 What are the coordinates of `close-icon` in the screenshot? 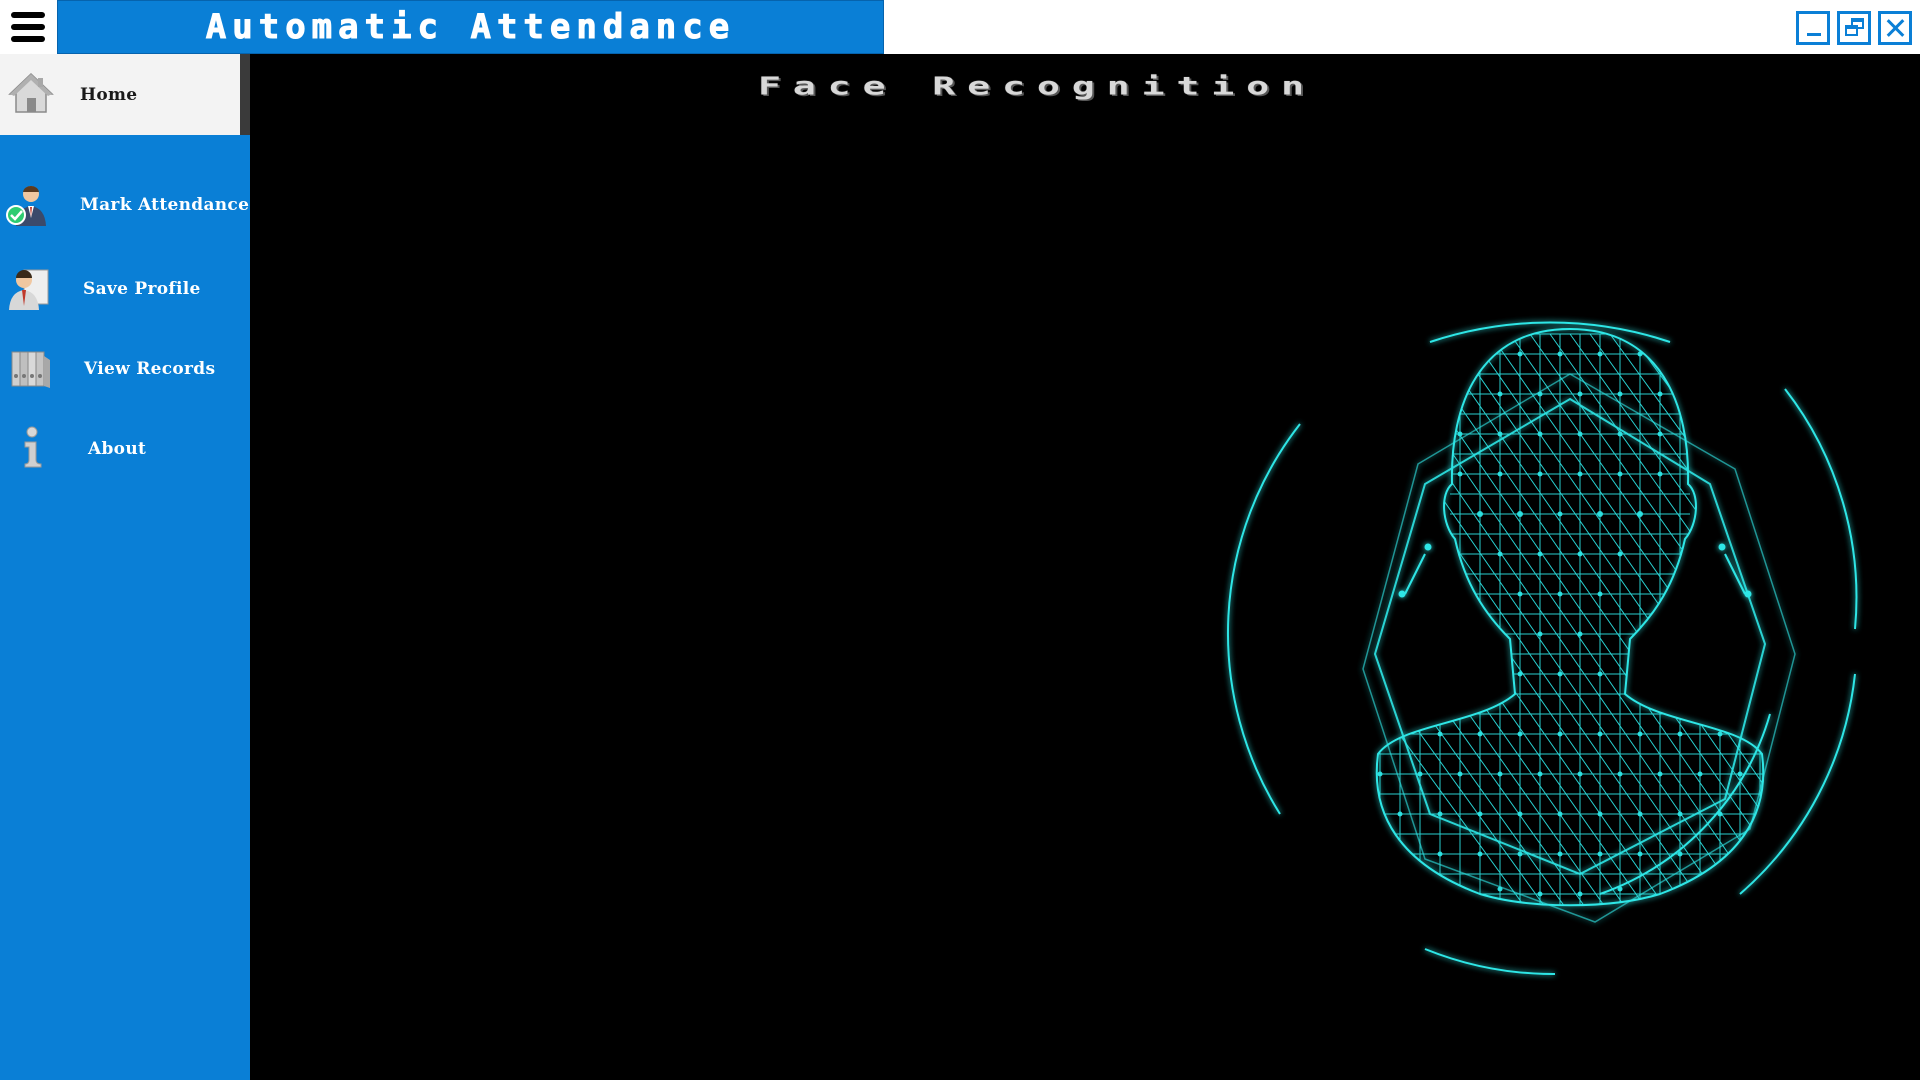 It's located at (1895, 28).